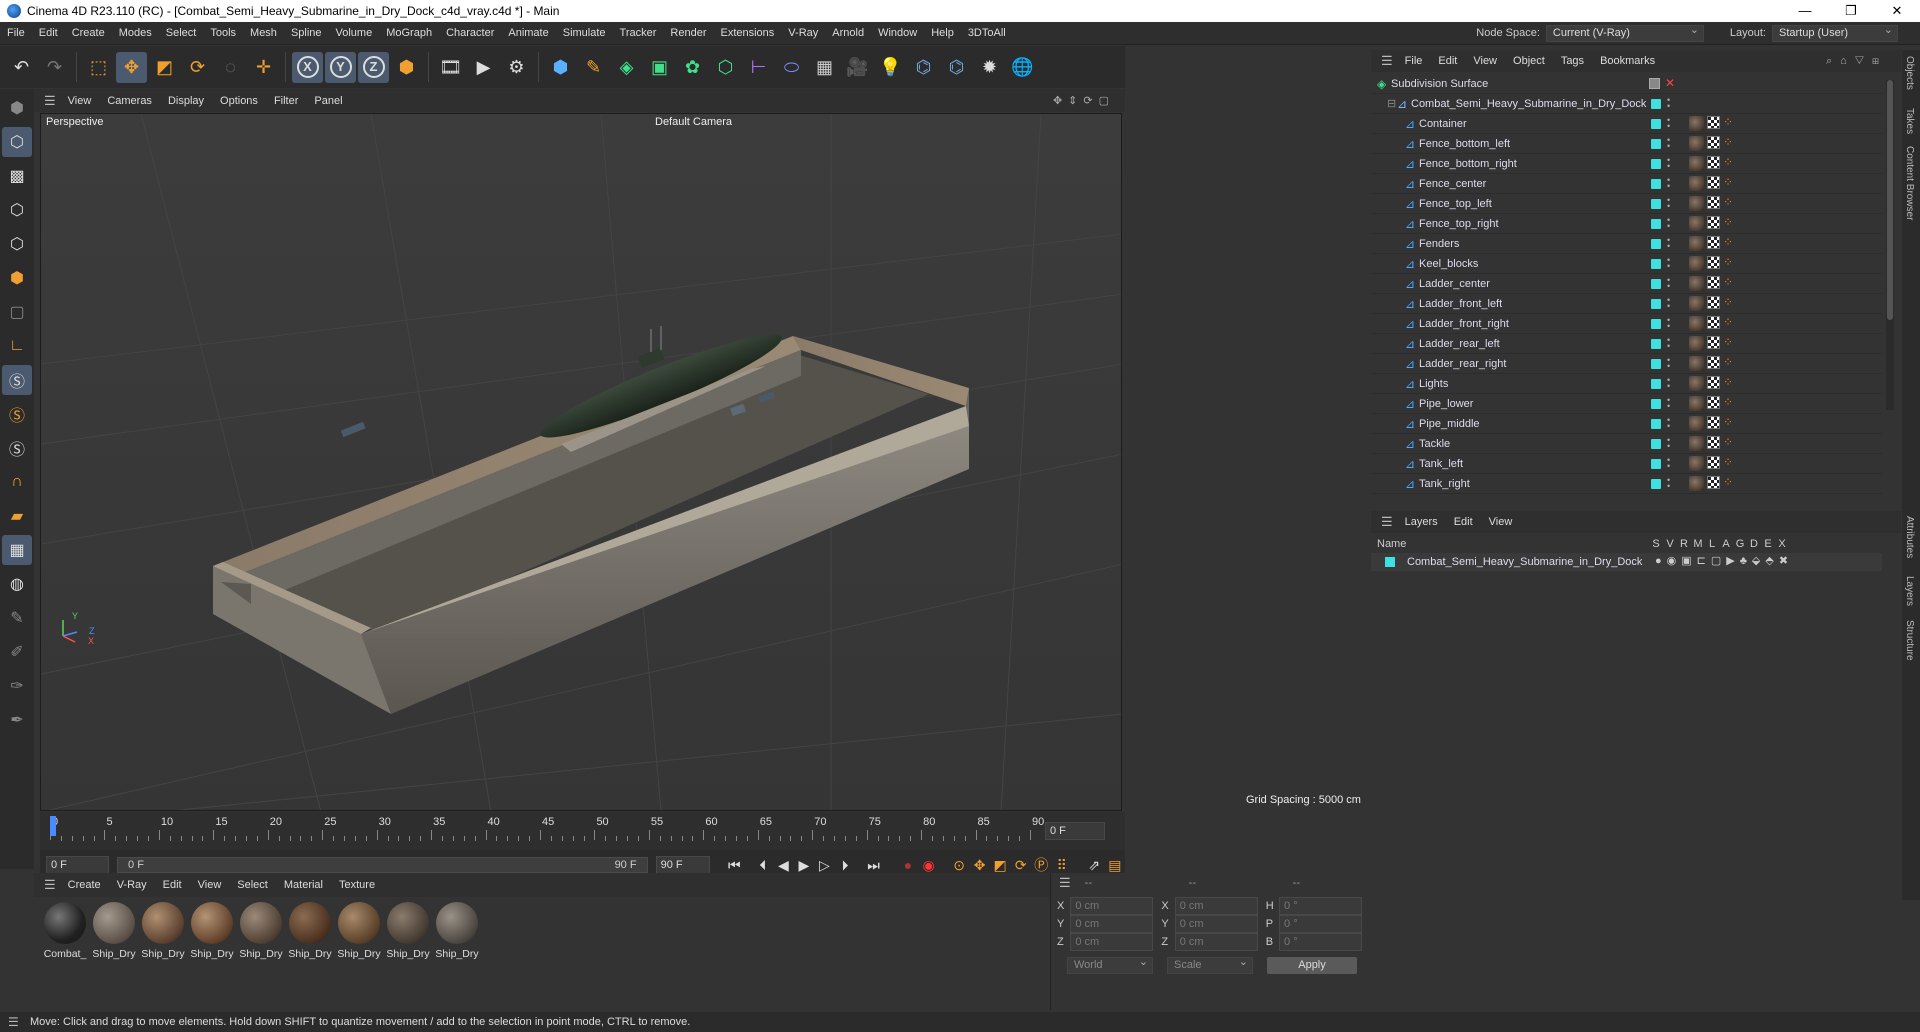  Describe the element at coordinates (1626, 484) in the screenshot. I see `object-row: ⊿ Tank_right • • ⁘` at that location.